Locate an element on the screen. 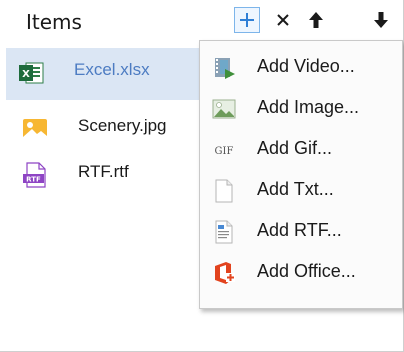 Image resolution: width=404 pixels, height=352 pixels. remove-button is located at coordinates (283, 20).